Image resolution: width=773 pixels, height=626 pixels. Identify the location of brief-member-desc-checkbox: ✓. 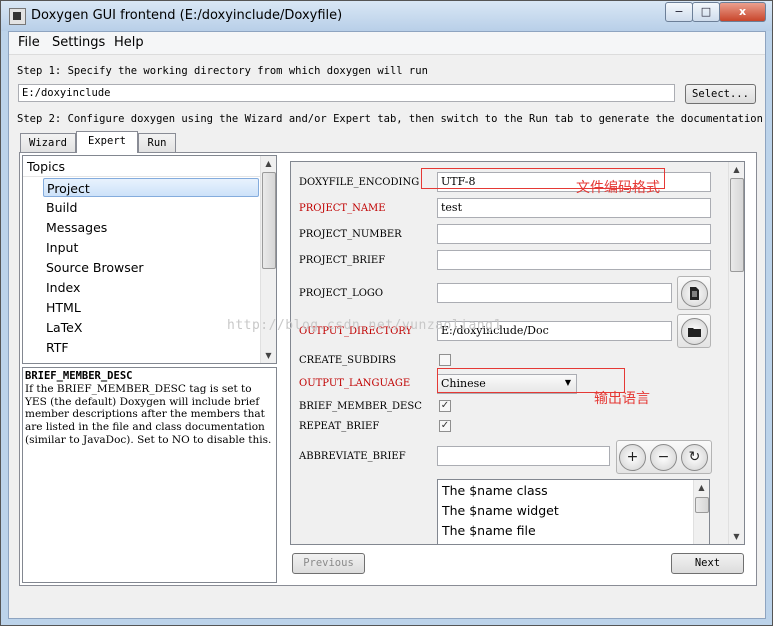
(445, 406).